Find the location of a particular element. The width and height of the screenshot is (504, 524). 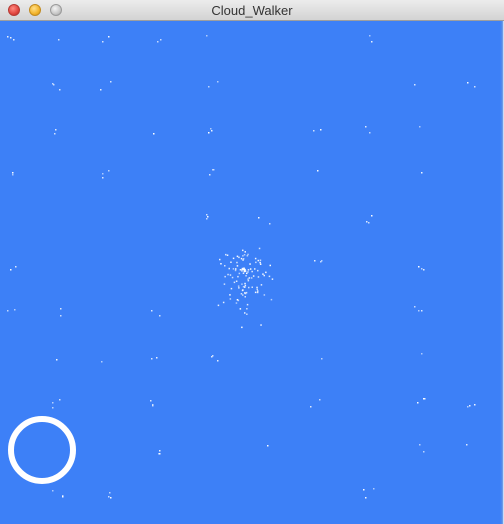

window-title: Cloud_Walker is located at coordinates (252, 10).